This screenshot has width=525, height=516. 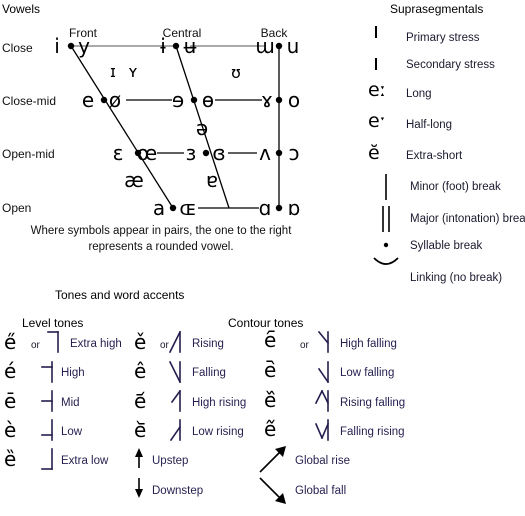 What do you see at coordinates (139, 488) in the screenshot?
I see `mark-down-arrow` at bounding box center [139, 488].